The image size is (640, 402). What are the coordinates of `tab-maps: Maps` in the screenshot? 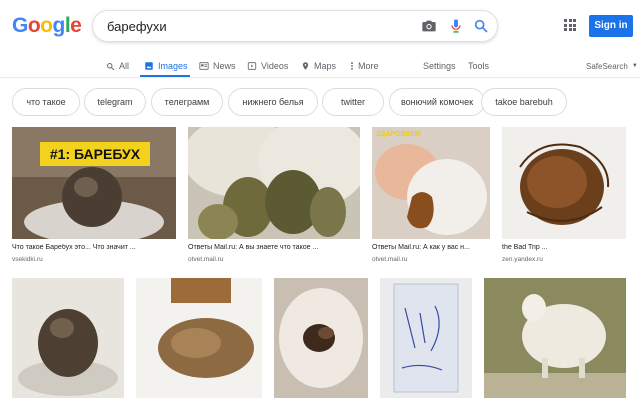 It's located at (318, 66).